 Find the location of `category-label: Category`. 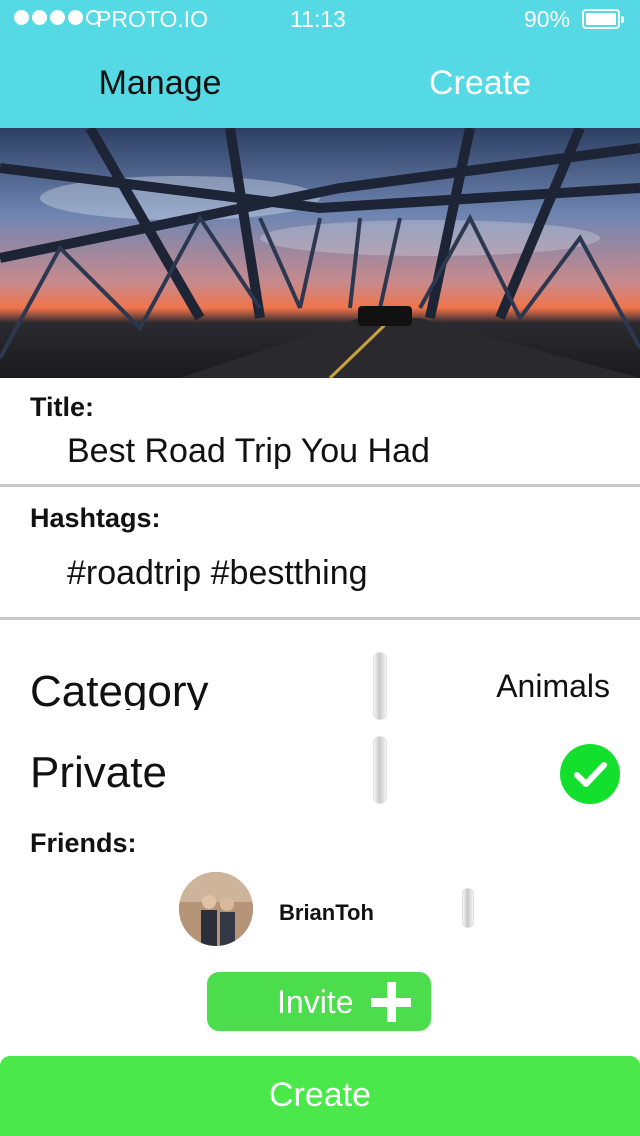

category-label: Category is located at coordinates (119, 688).